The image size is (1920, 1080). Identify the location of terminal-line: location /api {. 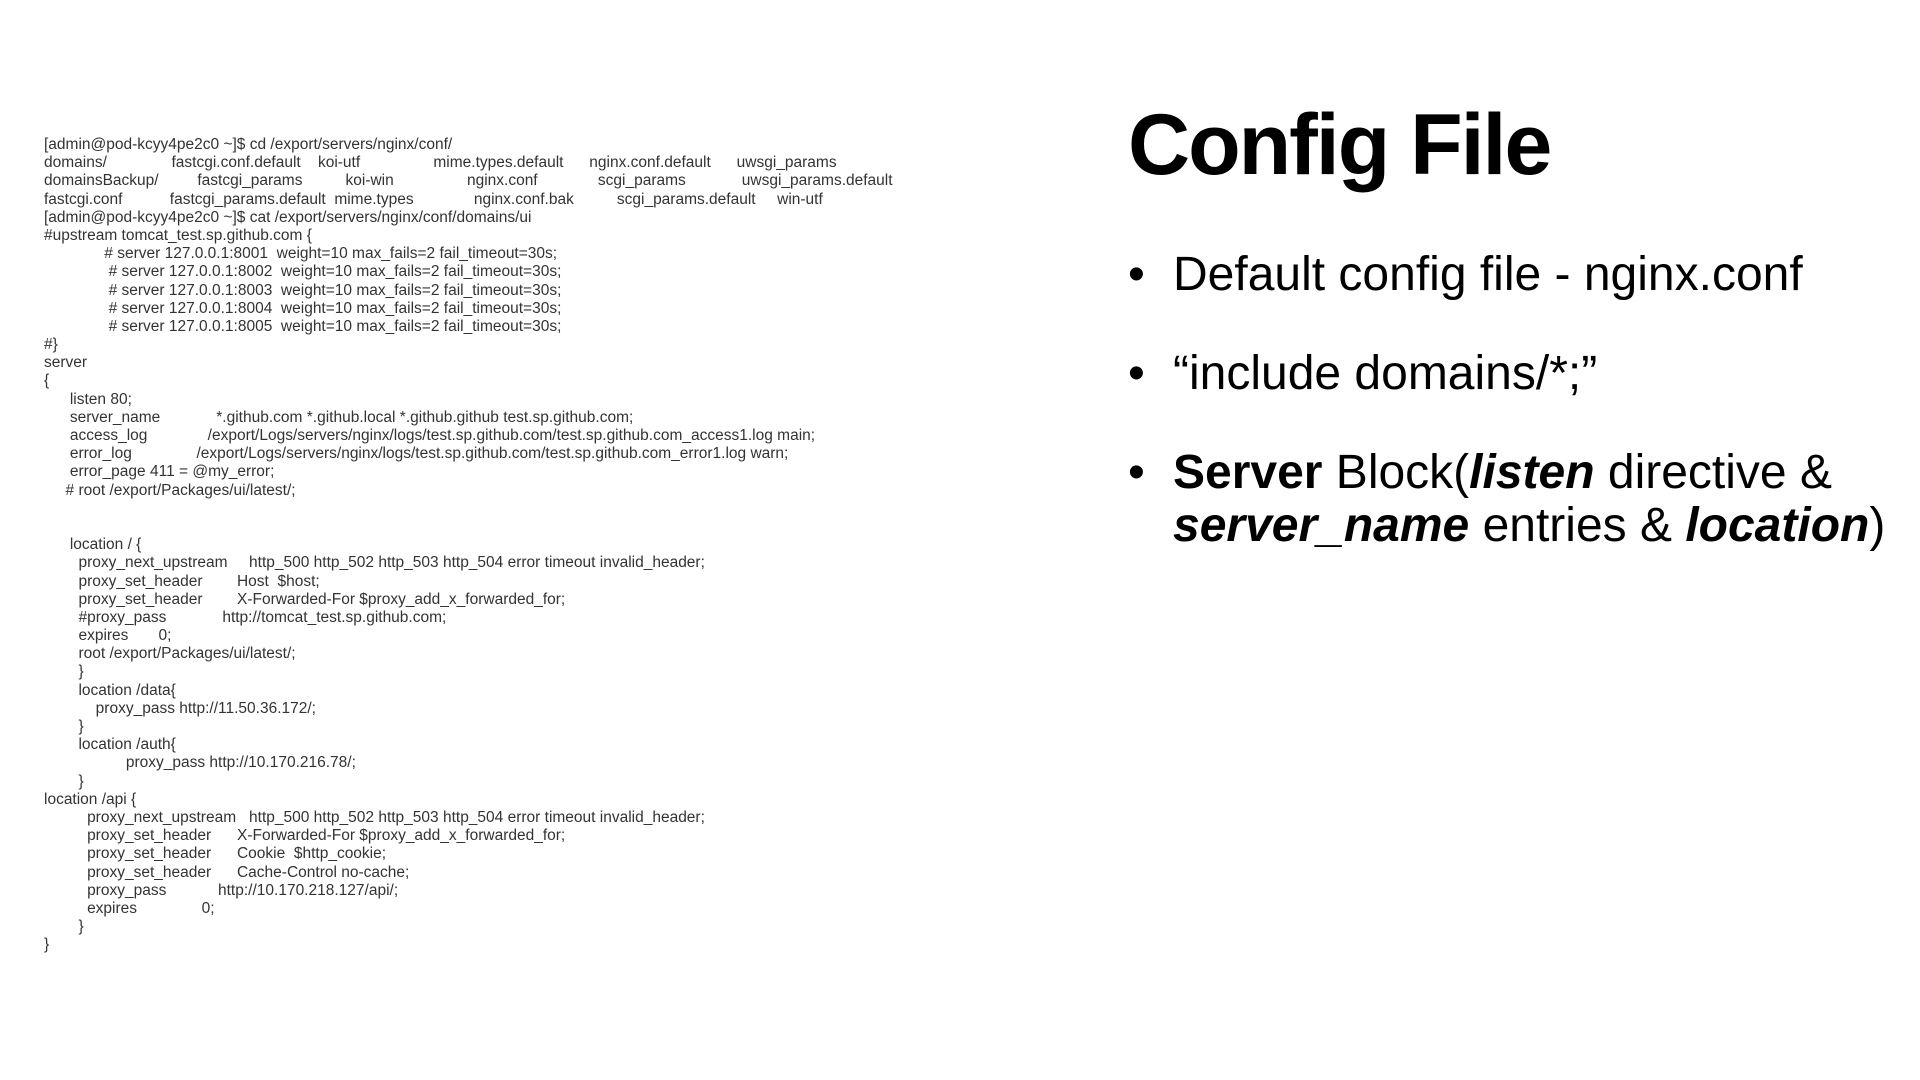
(90, 799).